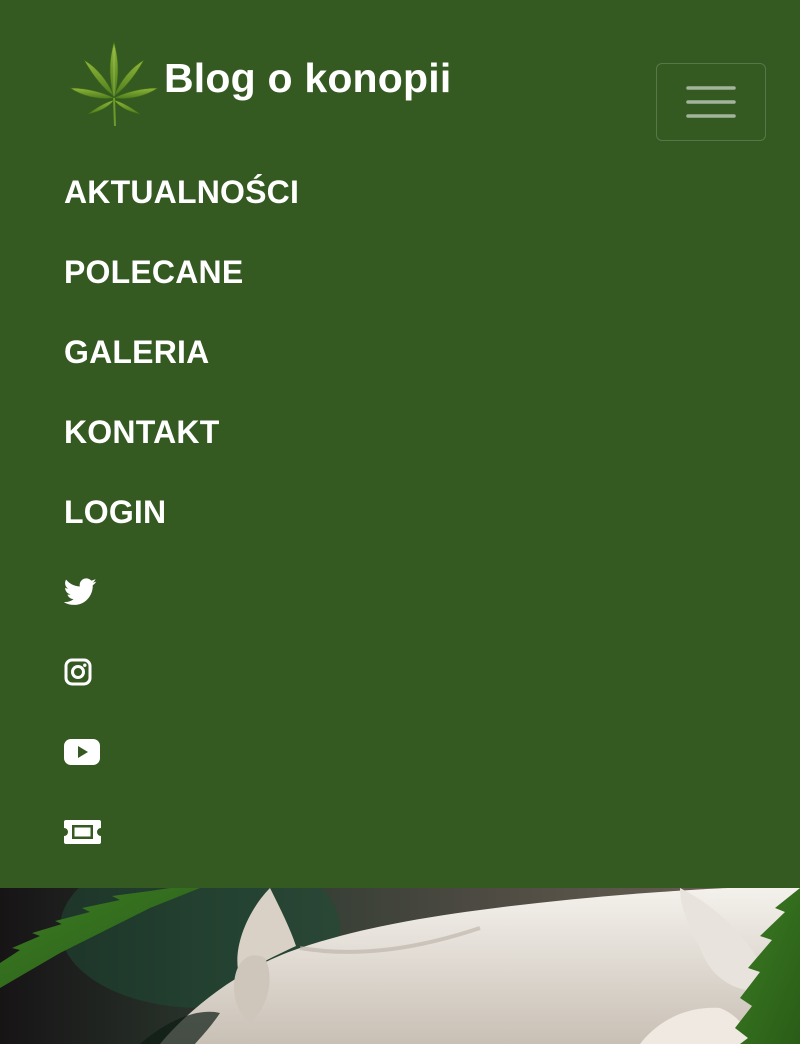  I want to click on nav-item-aktualnosci: AKTUALNOŚCI, so click(181, 192).